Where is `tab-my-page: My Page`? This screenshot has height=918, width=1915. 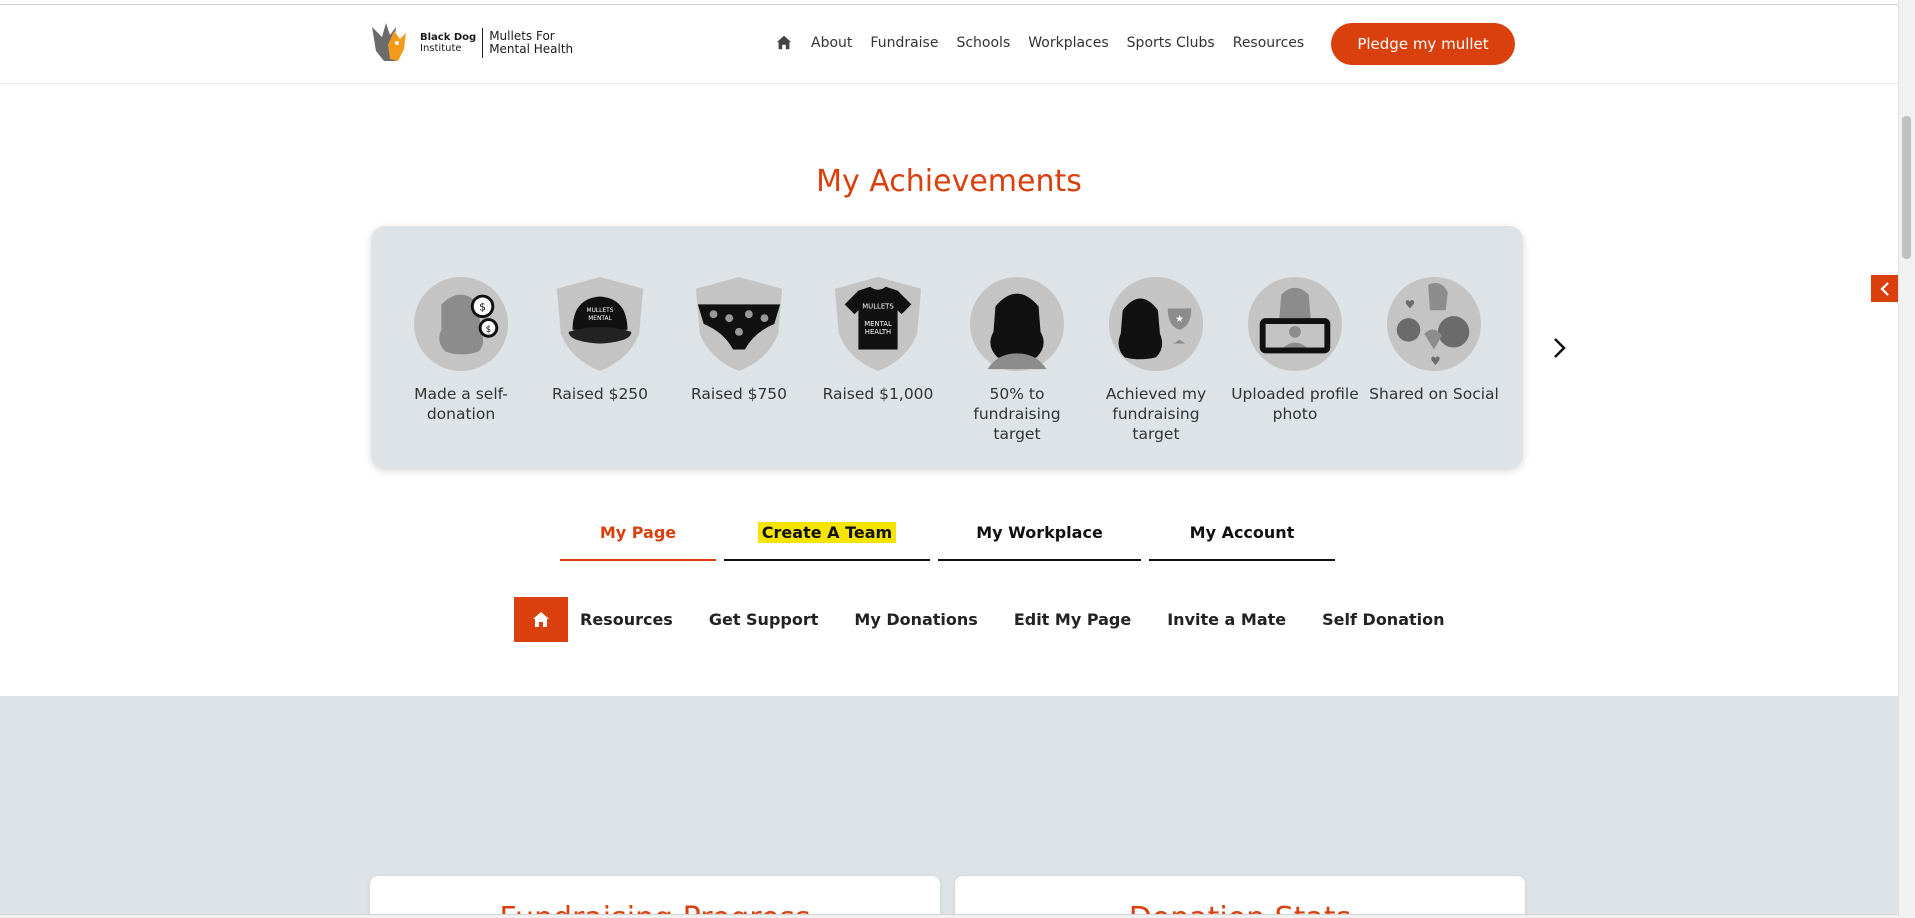 tab-my-page: My Page is located at coordinates (638, 533).